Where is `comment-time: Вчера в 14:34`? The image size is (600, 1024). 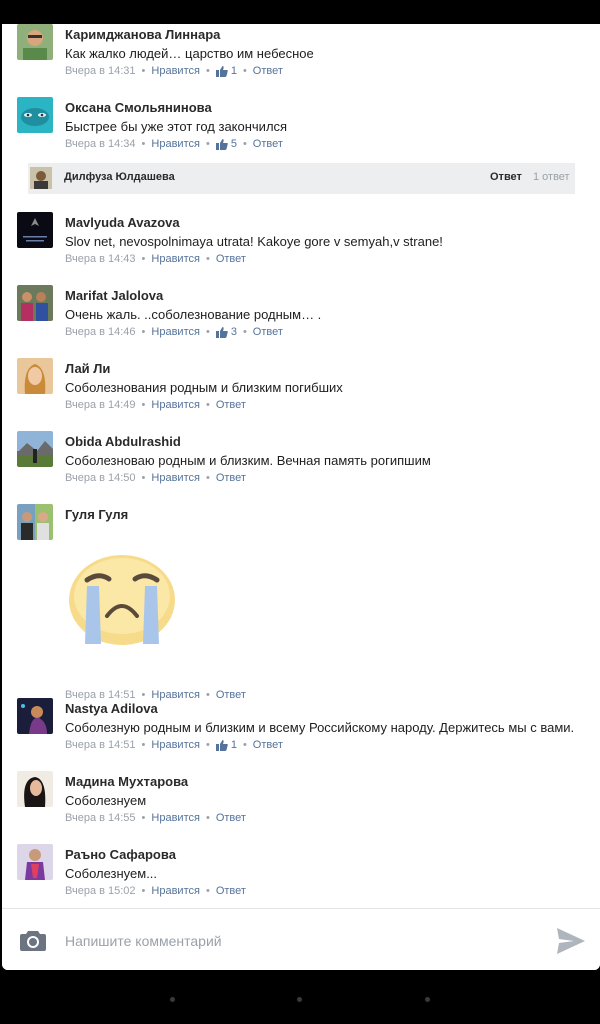
comment-time: Вчера в 14:34 is located at coordinates (100, 144).